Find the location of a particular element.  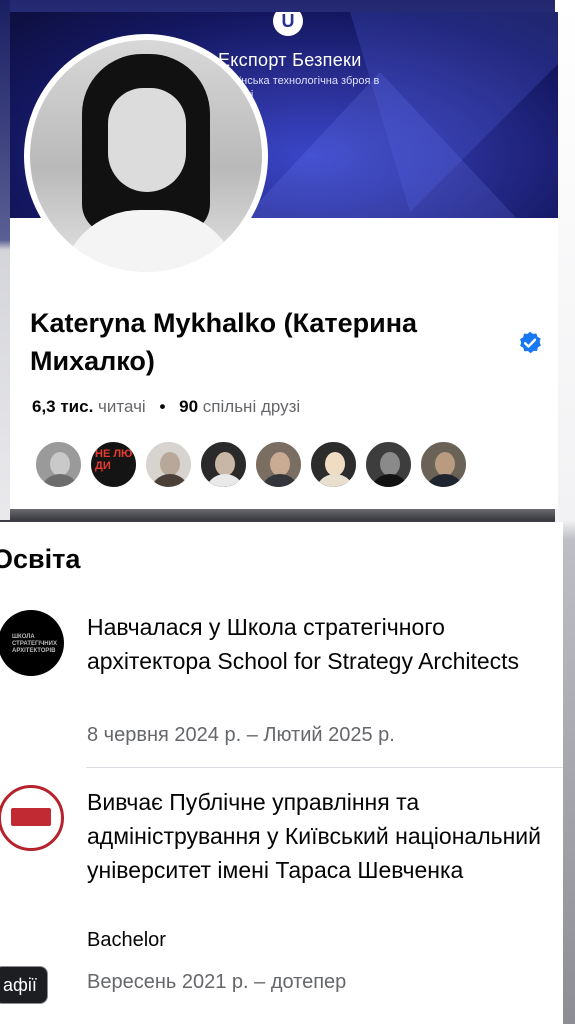

cover-subtitle: аїнська технологічна зброя в світі is located at coordinates (306, 88).